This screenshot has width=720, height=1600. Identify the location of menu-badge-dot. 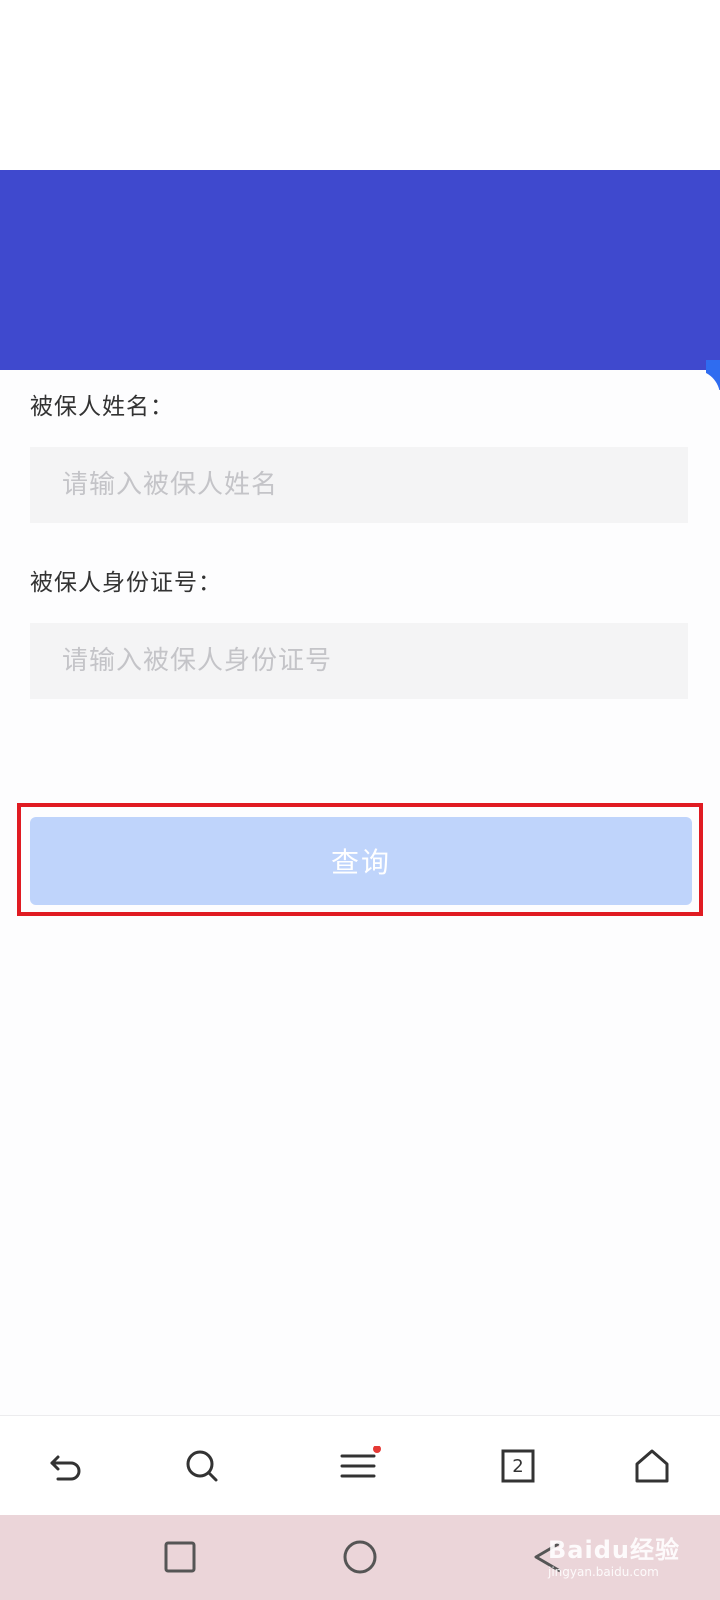
(377, 1449).